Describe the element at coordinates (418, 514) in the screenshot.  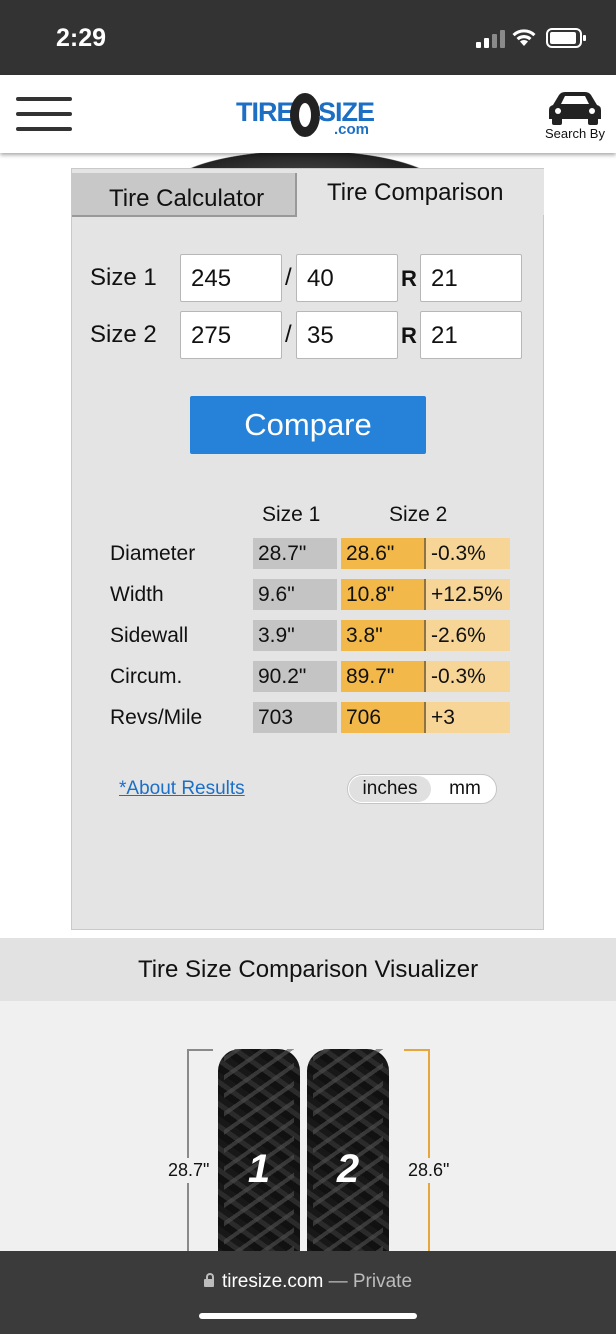
I see `results-header-size-2: Size 2` at that location.